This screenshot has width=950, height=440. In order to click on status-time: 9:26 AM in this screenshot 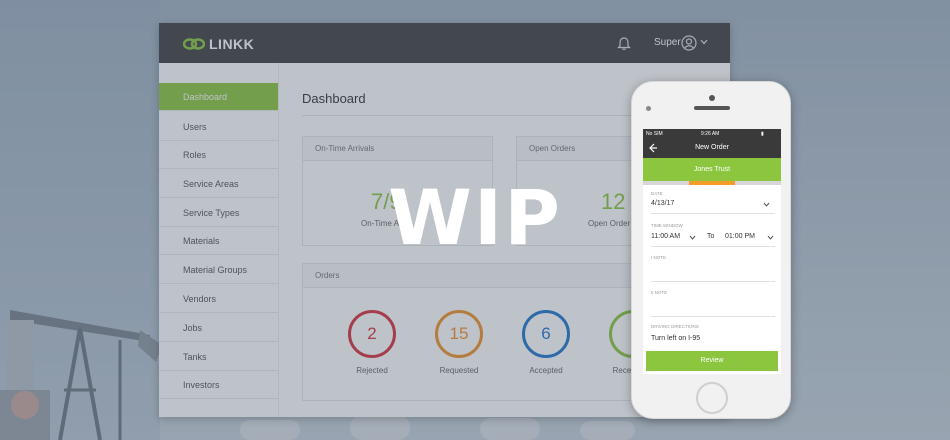, I will do `click(710, 134)`.